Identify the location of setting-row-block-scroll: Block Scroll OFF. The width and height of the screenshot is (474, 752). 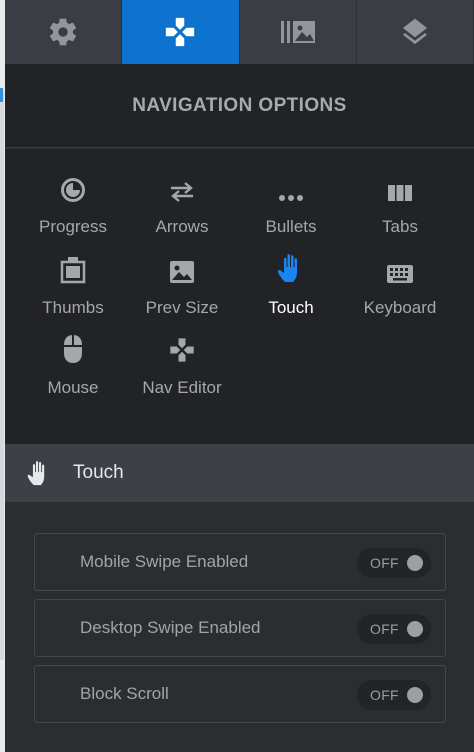
(240, 694).